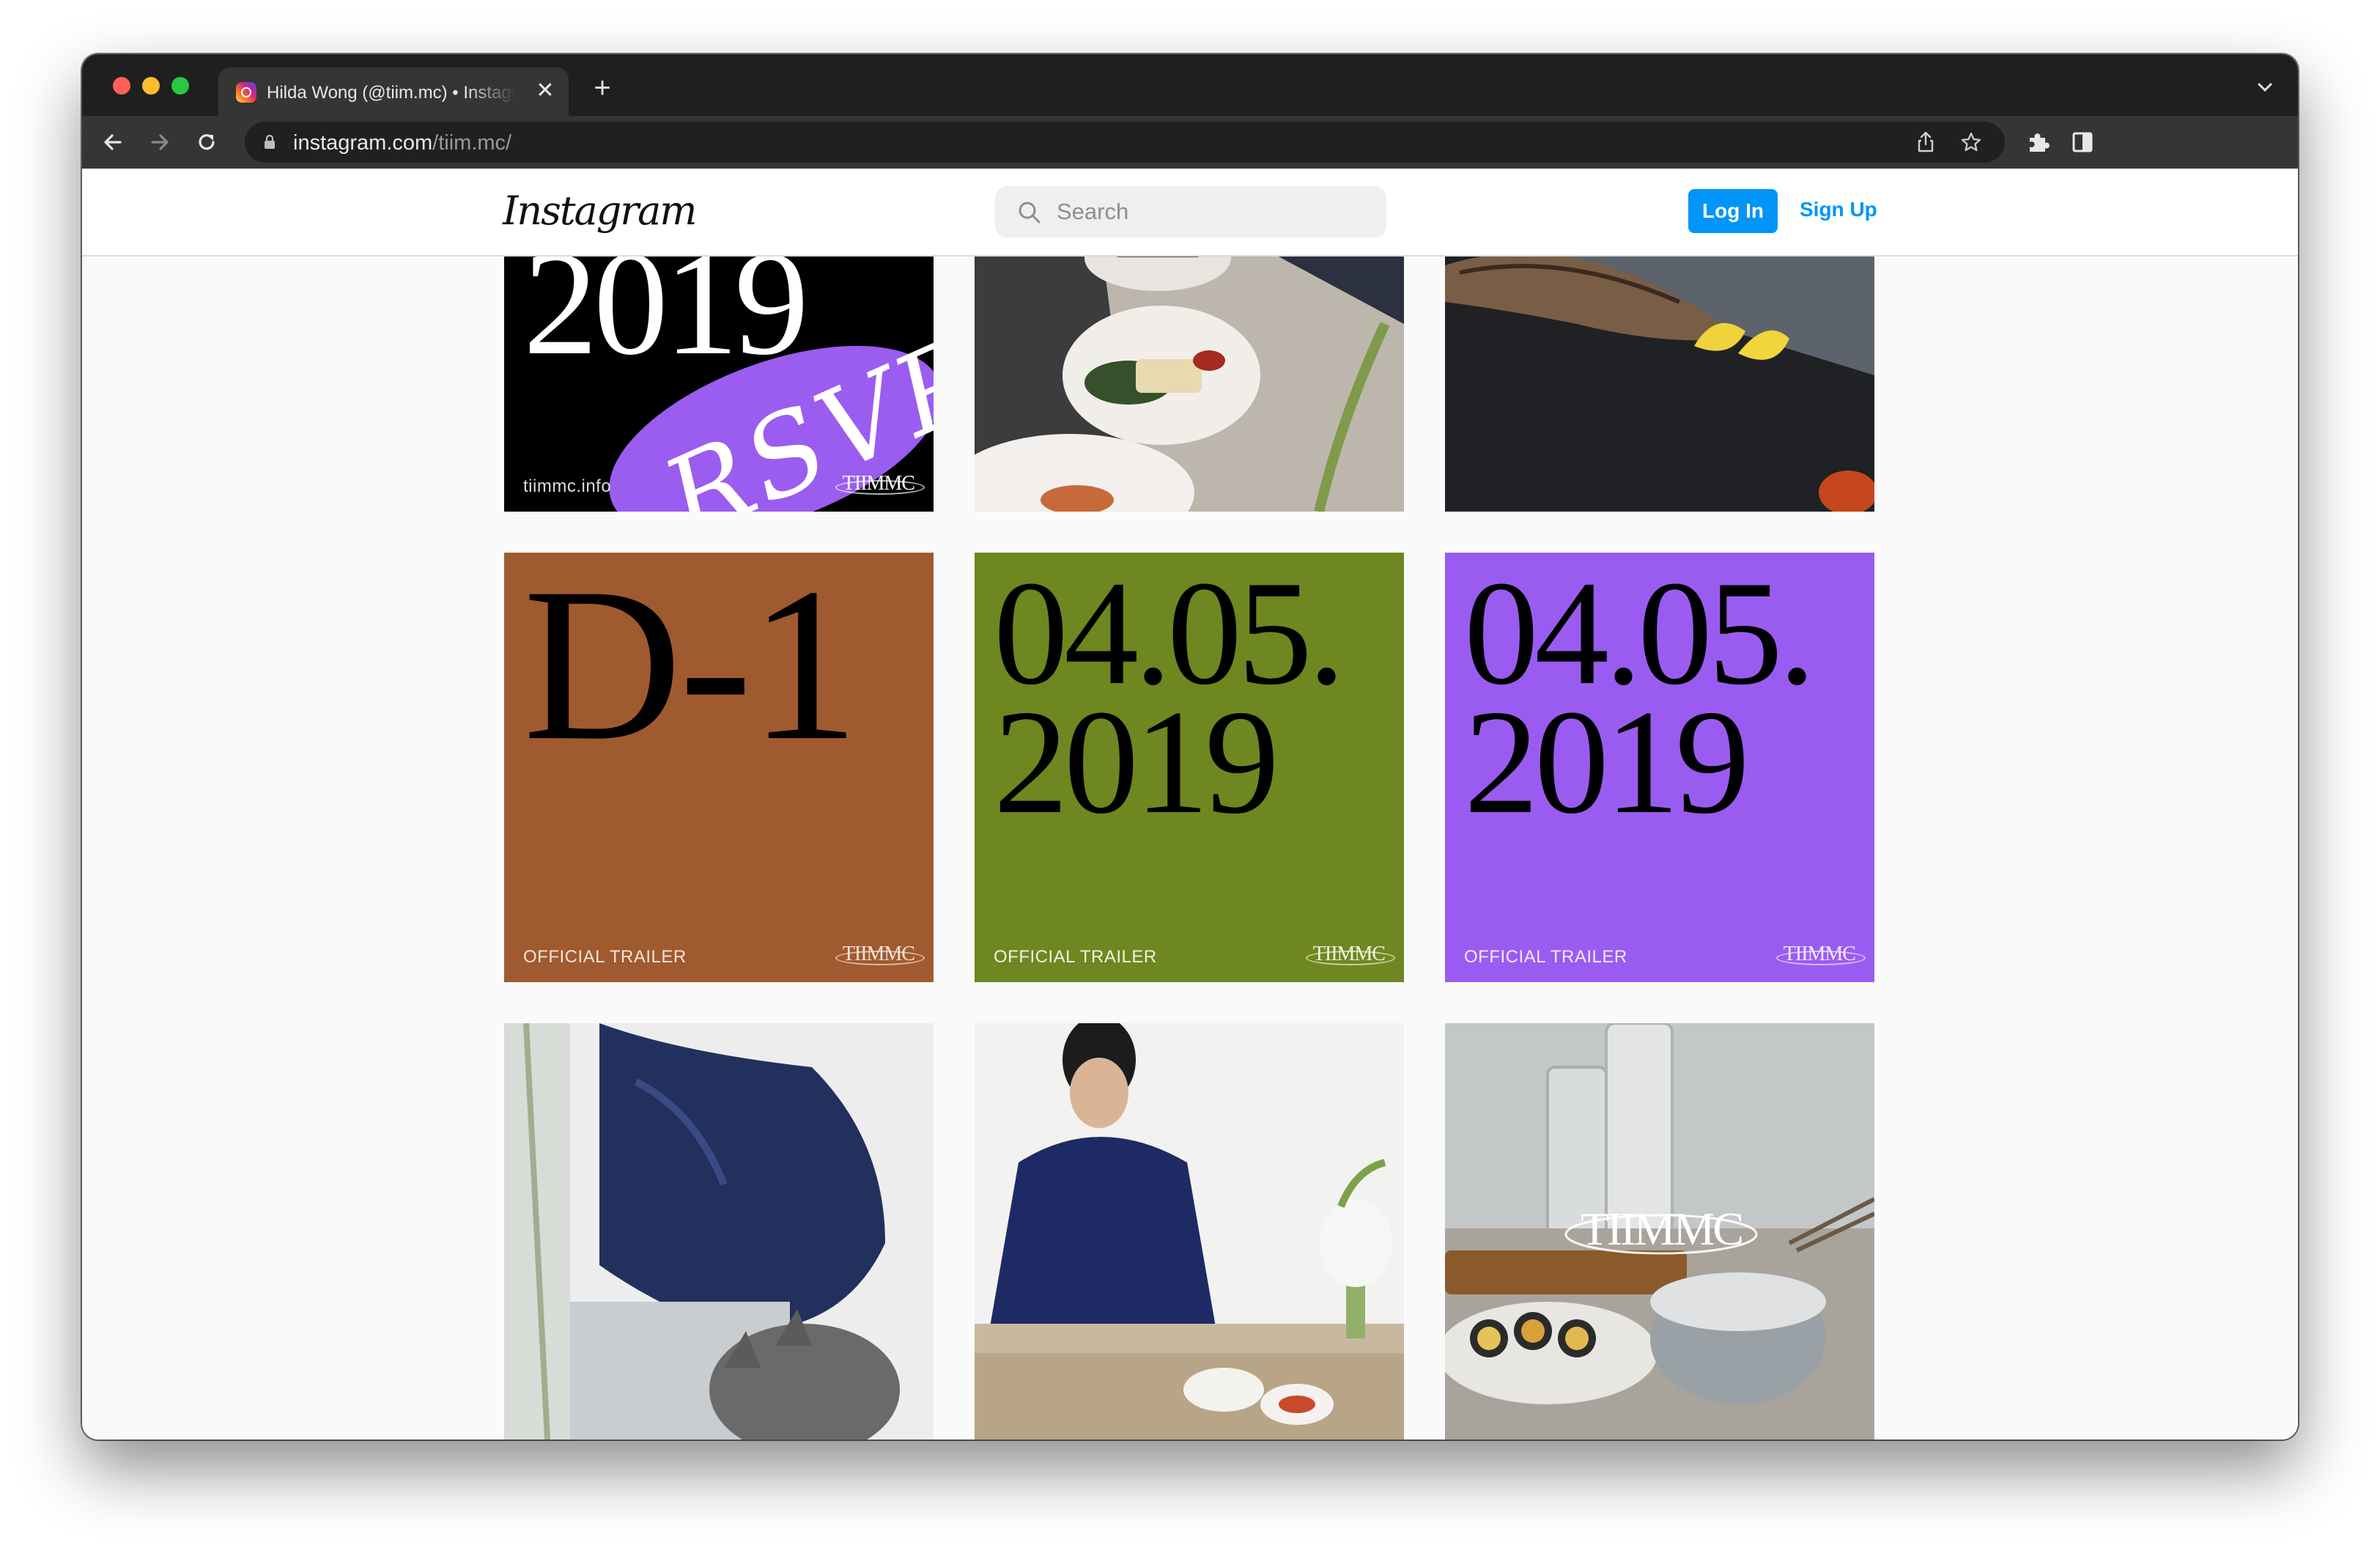 The height and width of the screenshot is (1548, 2380). What do you see at coordinates (472, 143) in the screenshot?
I see `url-path: /tiim.mc/` at bounding box center [472, 143].